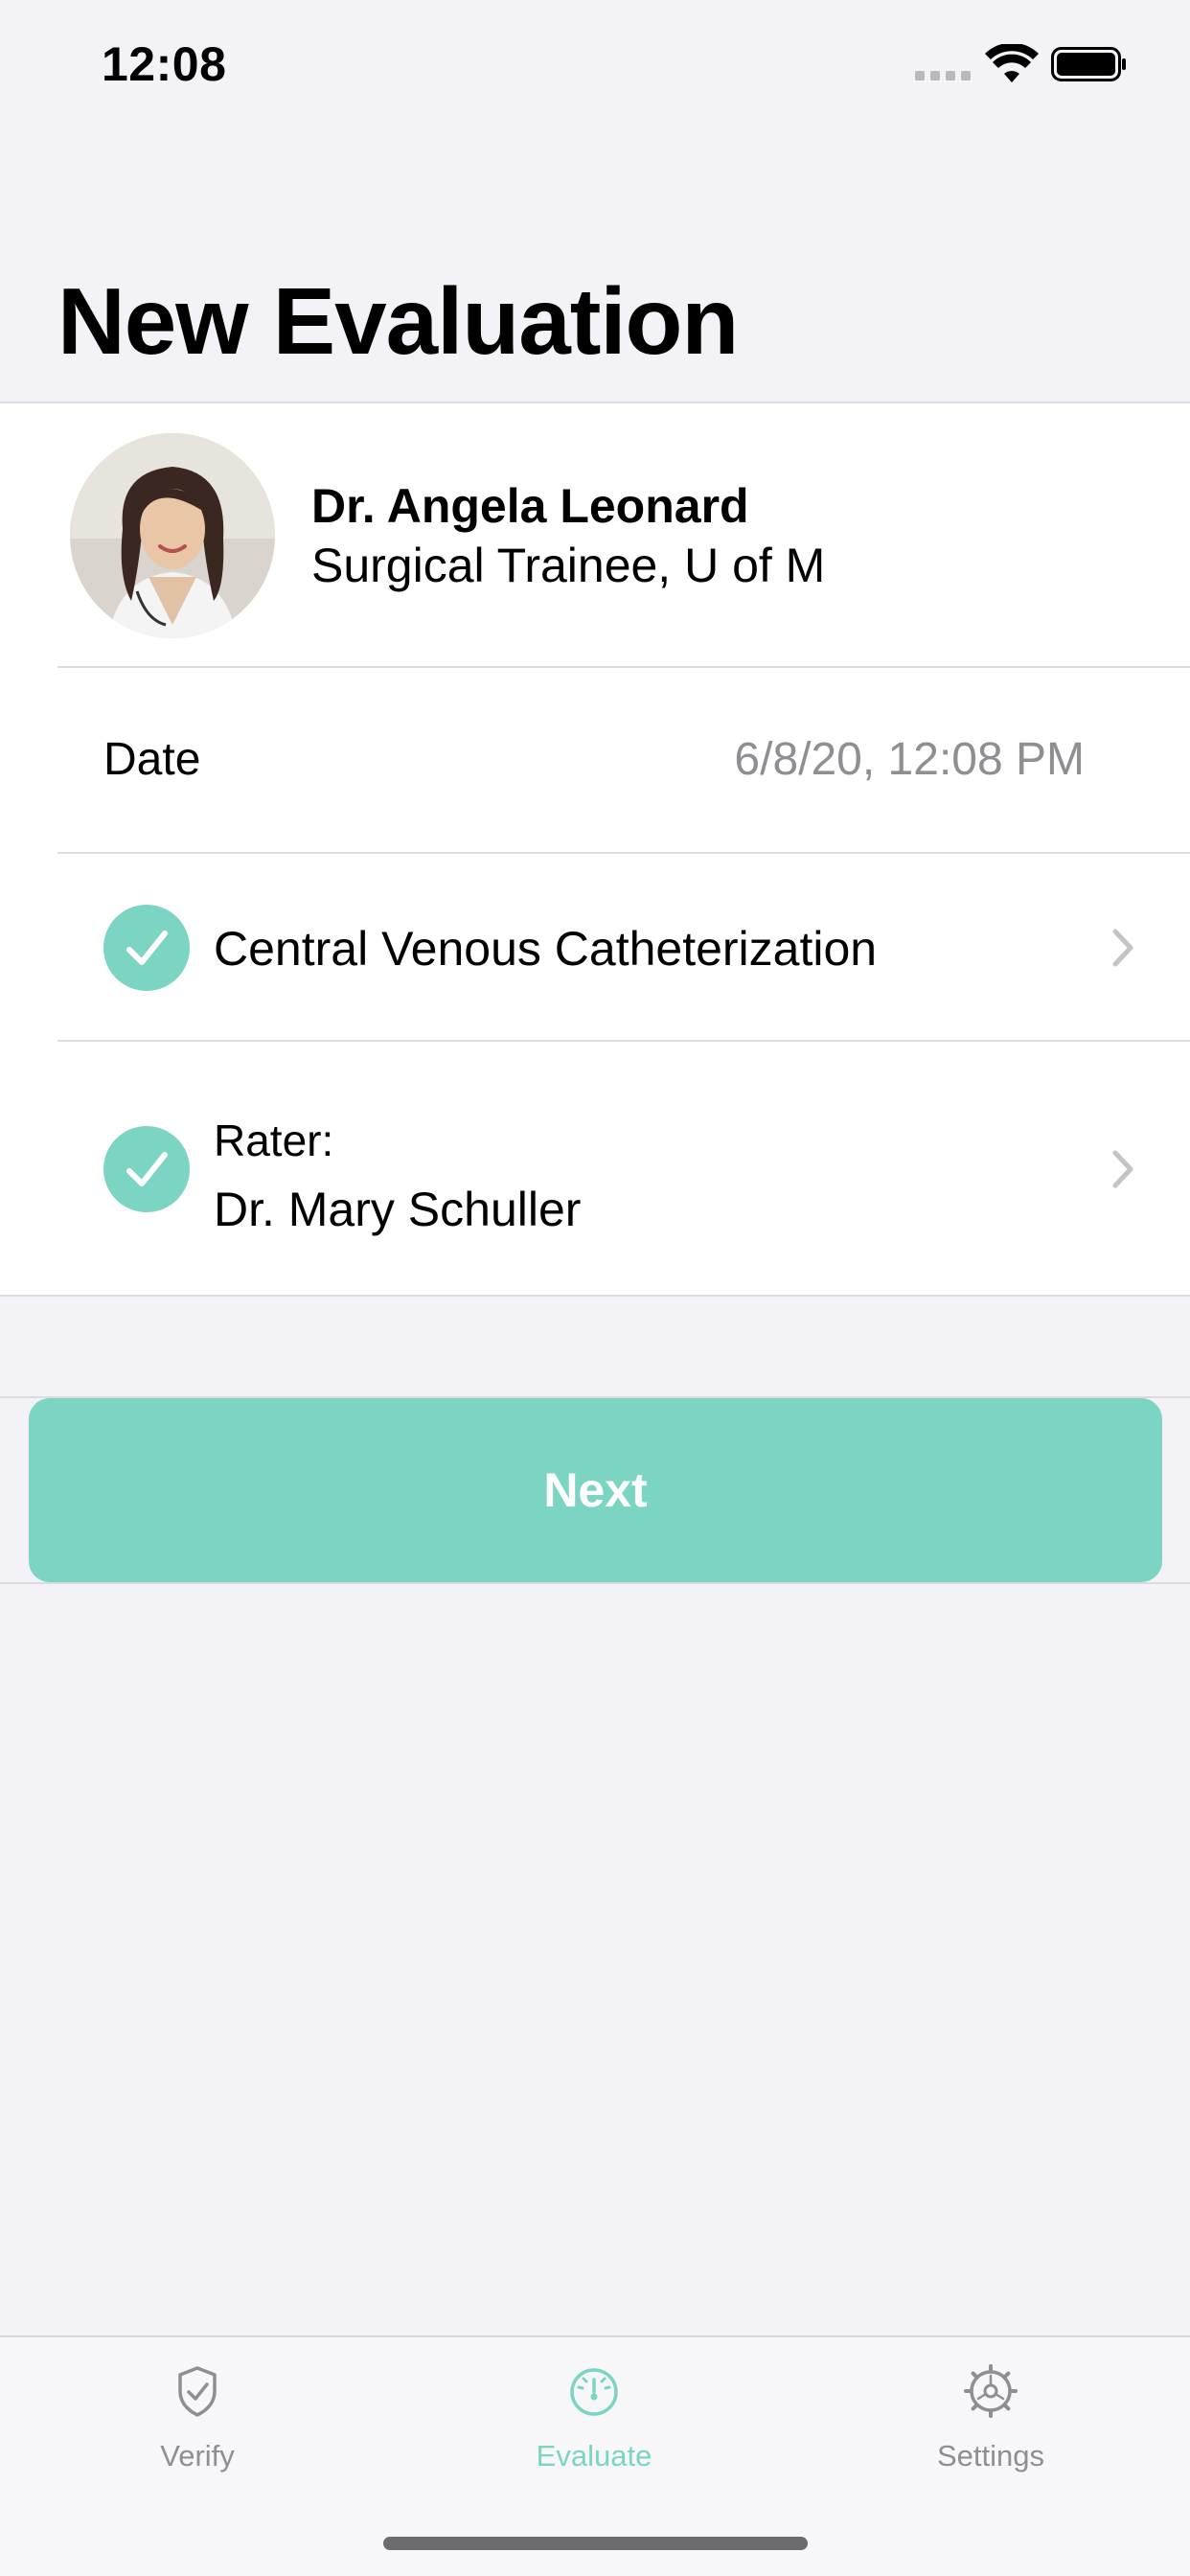  What do you see at coordinates (990, 2455) in the screenshot?
I see `tab-label: Settings` at bounding box center [990, 2455].